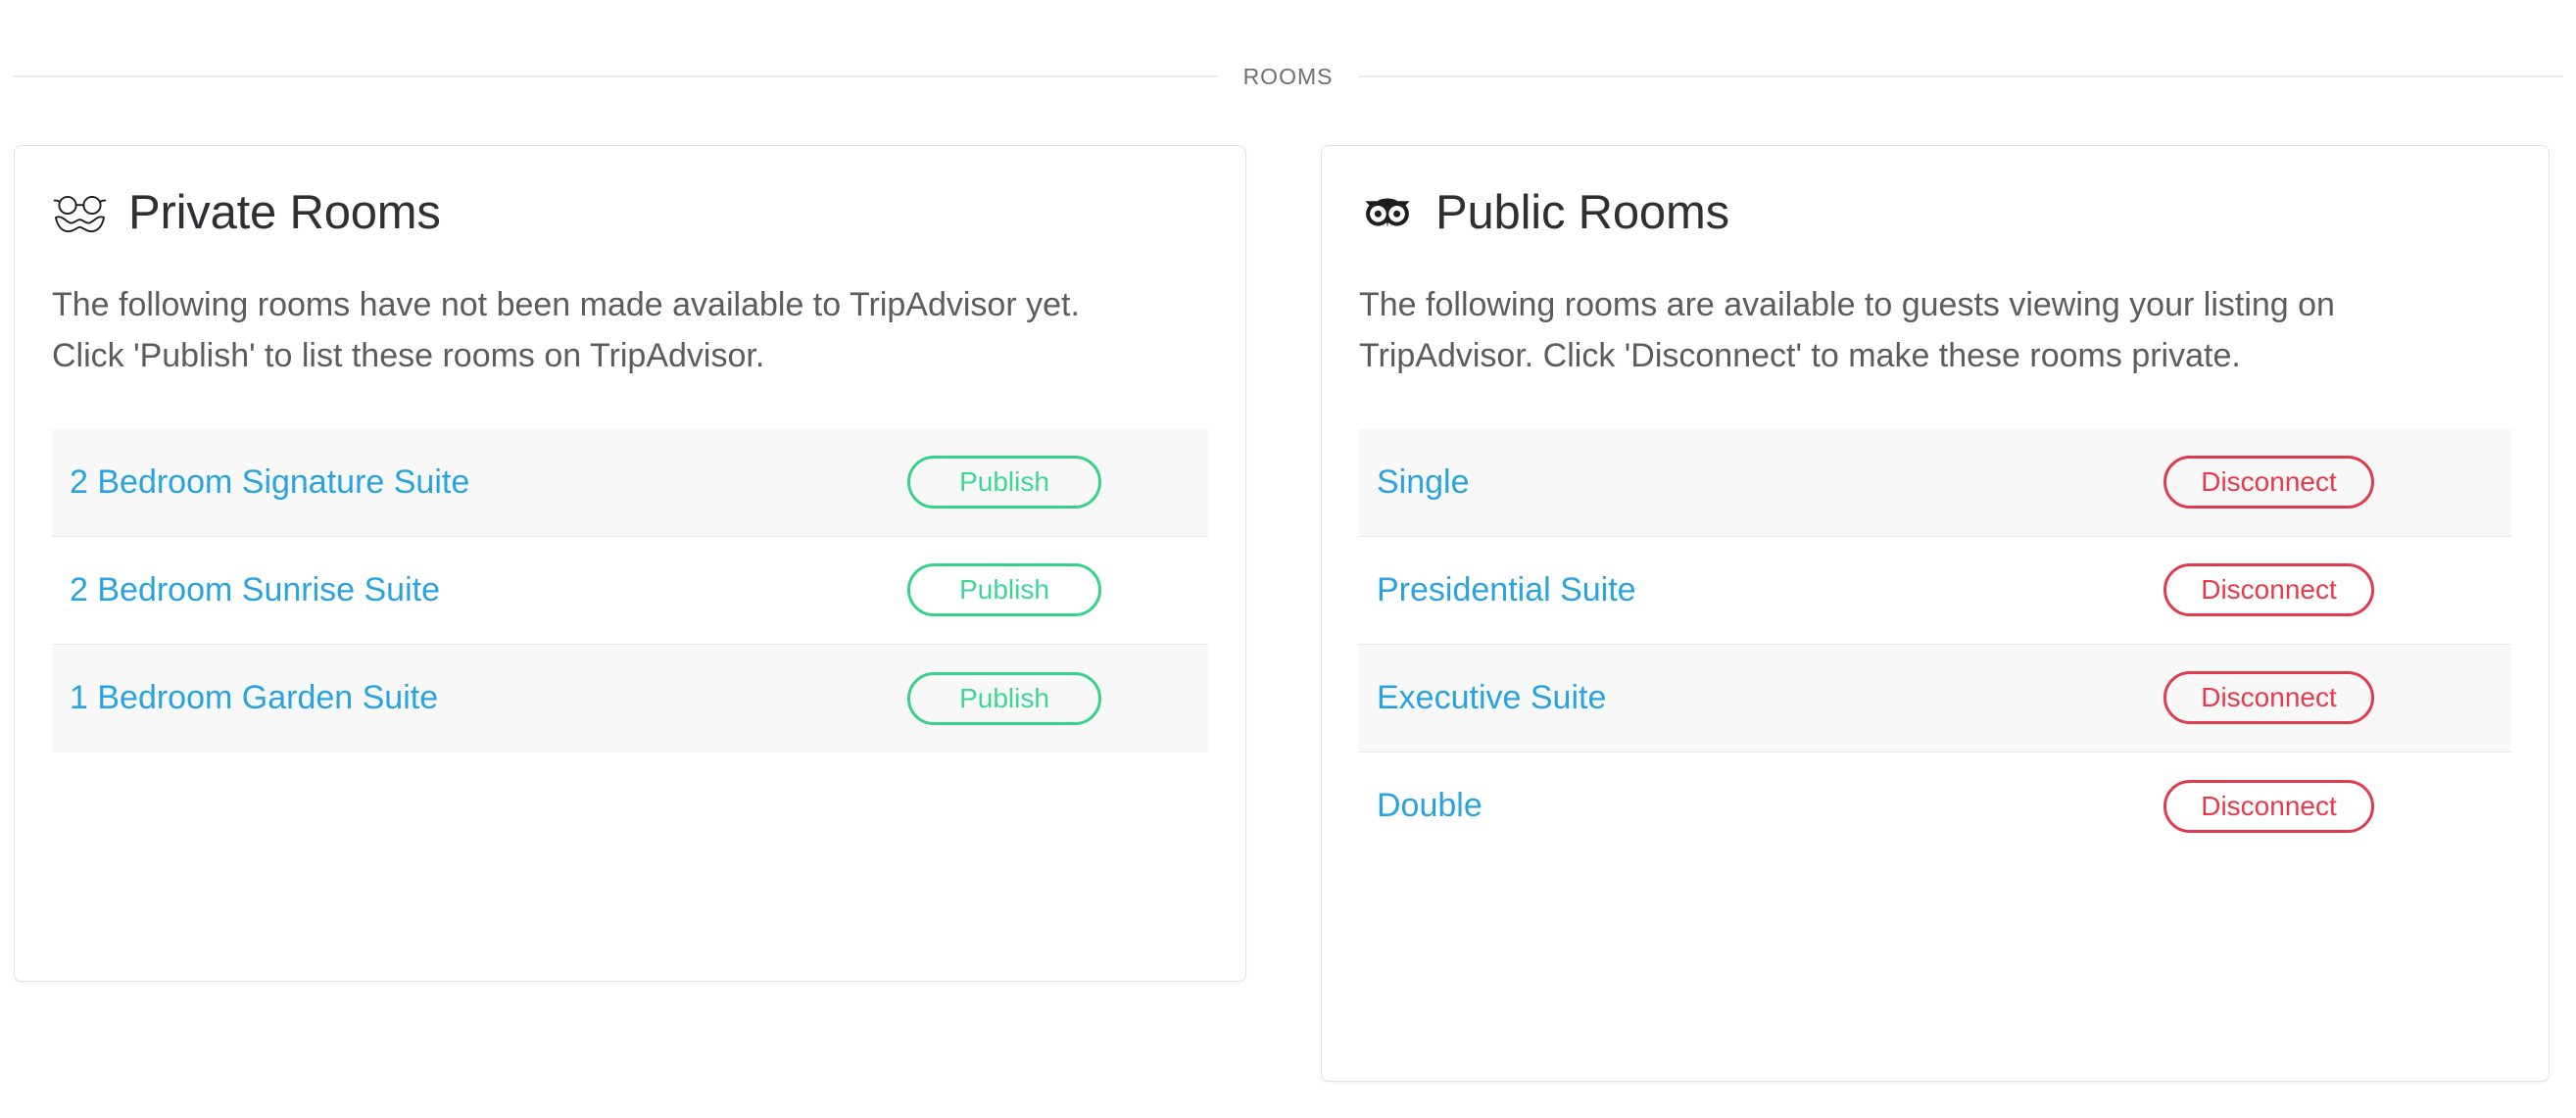 This screenshot has width=2576, height=1118. I want to click on rooms-section-divider: ROOMS, so click(1288, 76).